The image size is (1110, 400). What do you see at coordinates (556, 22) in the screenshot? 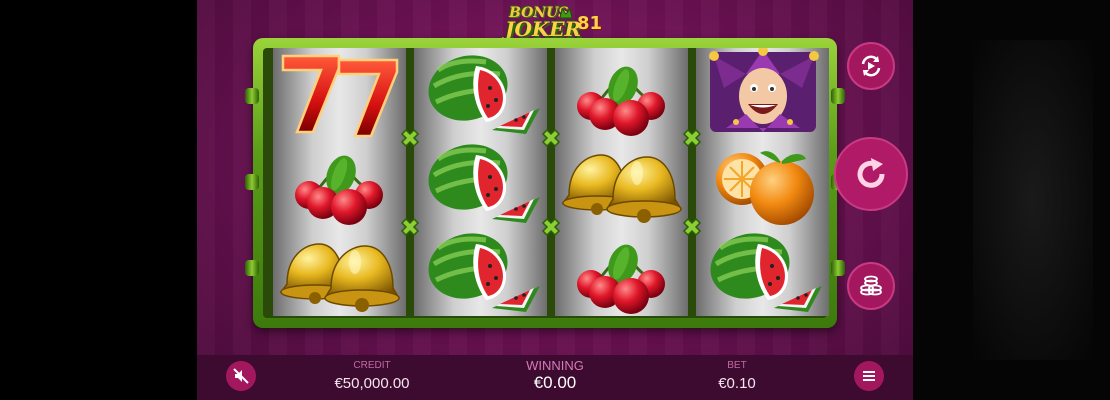
I see `game-logo: BONUS JOKER 81` at bounding box center [556, 22].